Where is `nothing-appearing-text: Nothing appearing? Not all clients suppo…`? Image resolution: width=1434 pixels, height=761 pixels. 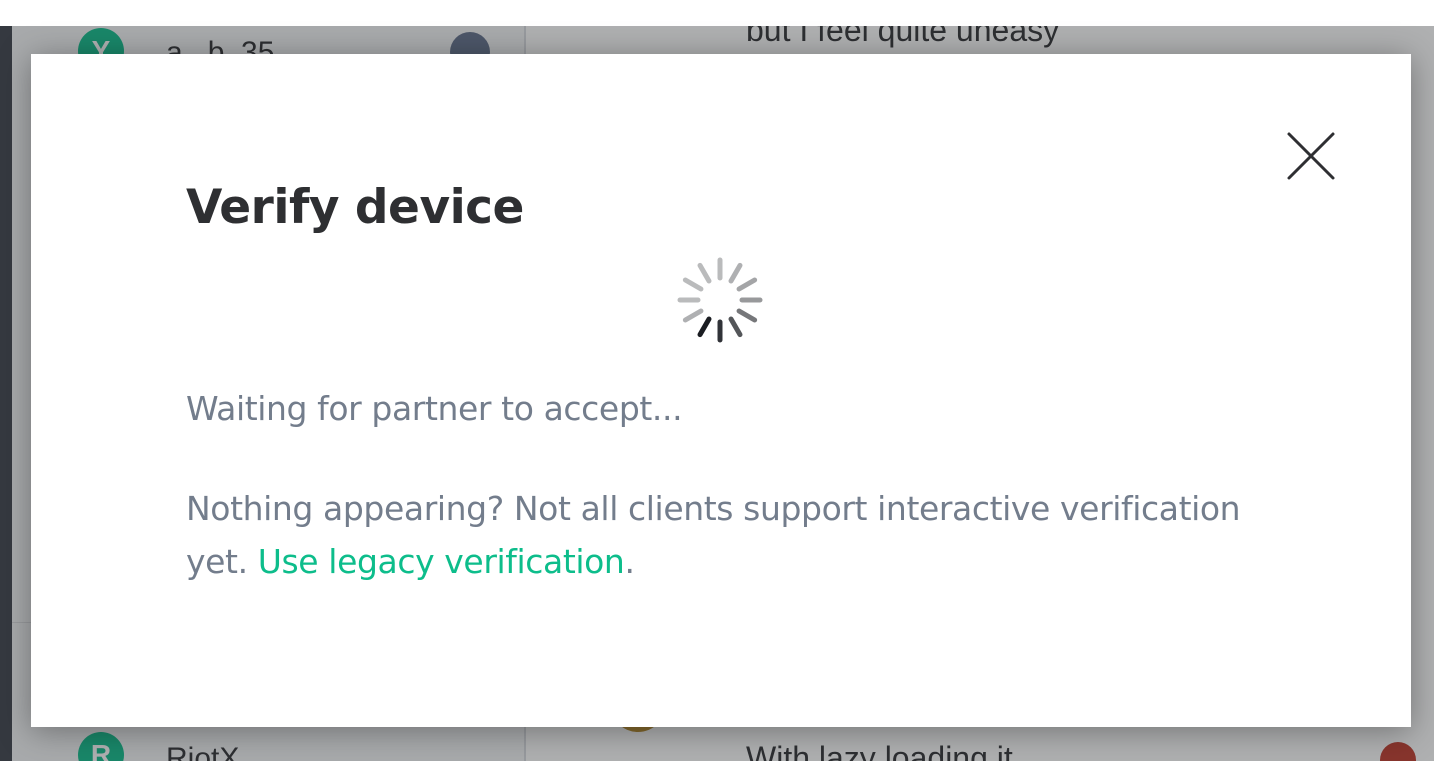 nothing-appearing-text: Nothing appearing? Not all clients suppo… is located at coordinates (736, 535).